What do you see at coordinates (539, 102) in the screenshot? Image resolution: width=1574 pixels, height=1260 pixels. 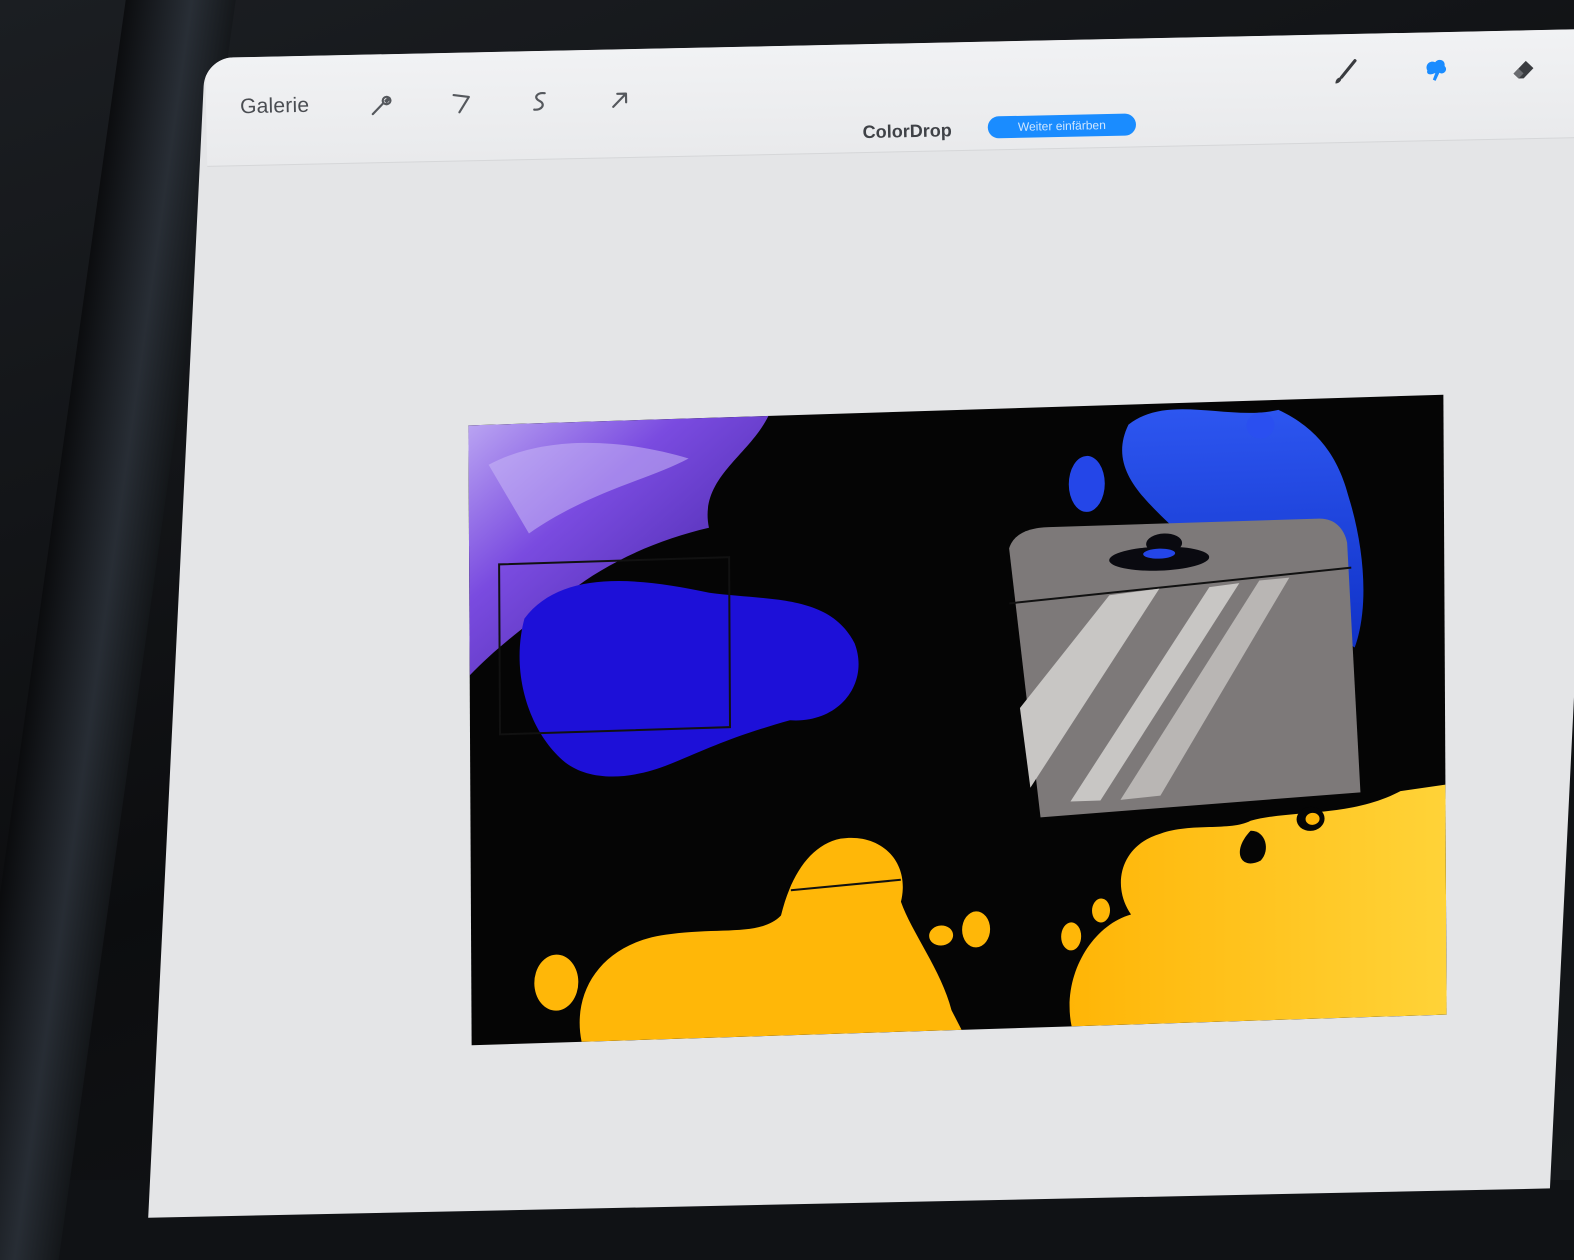 I see `selection-icon` at bounding box center [539, 102].